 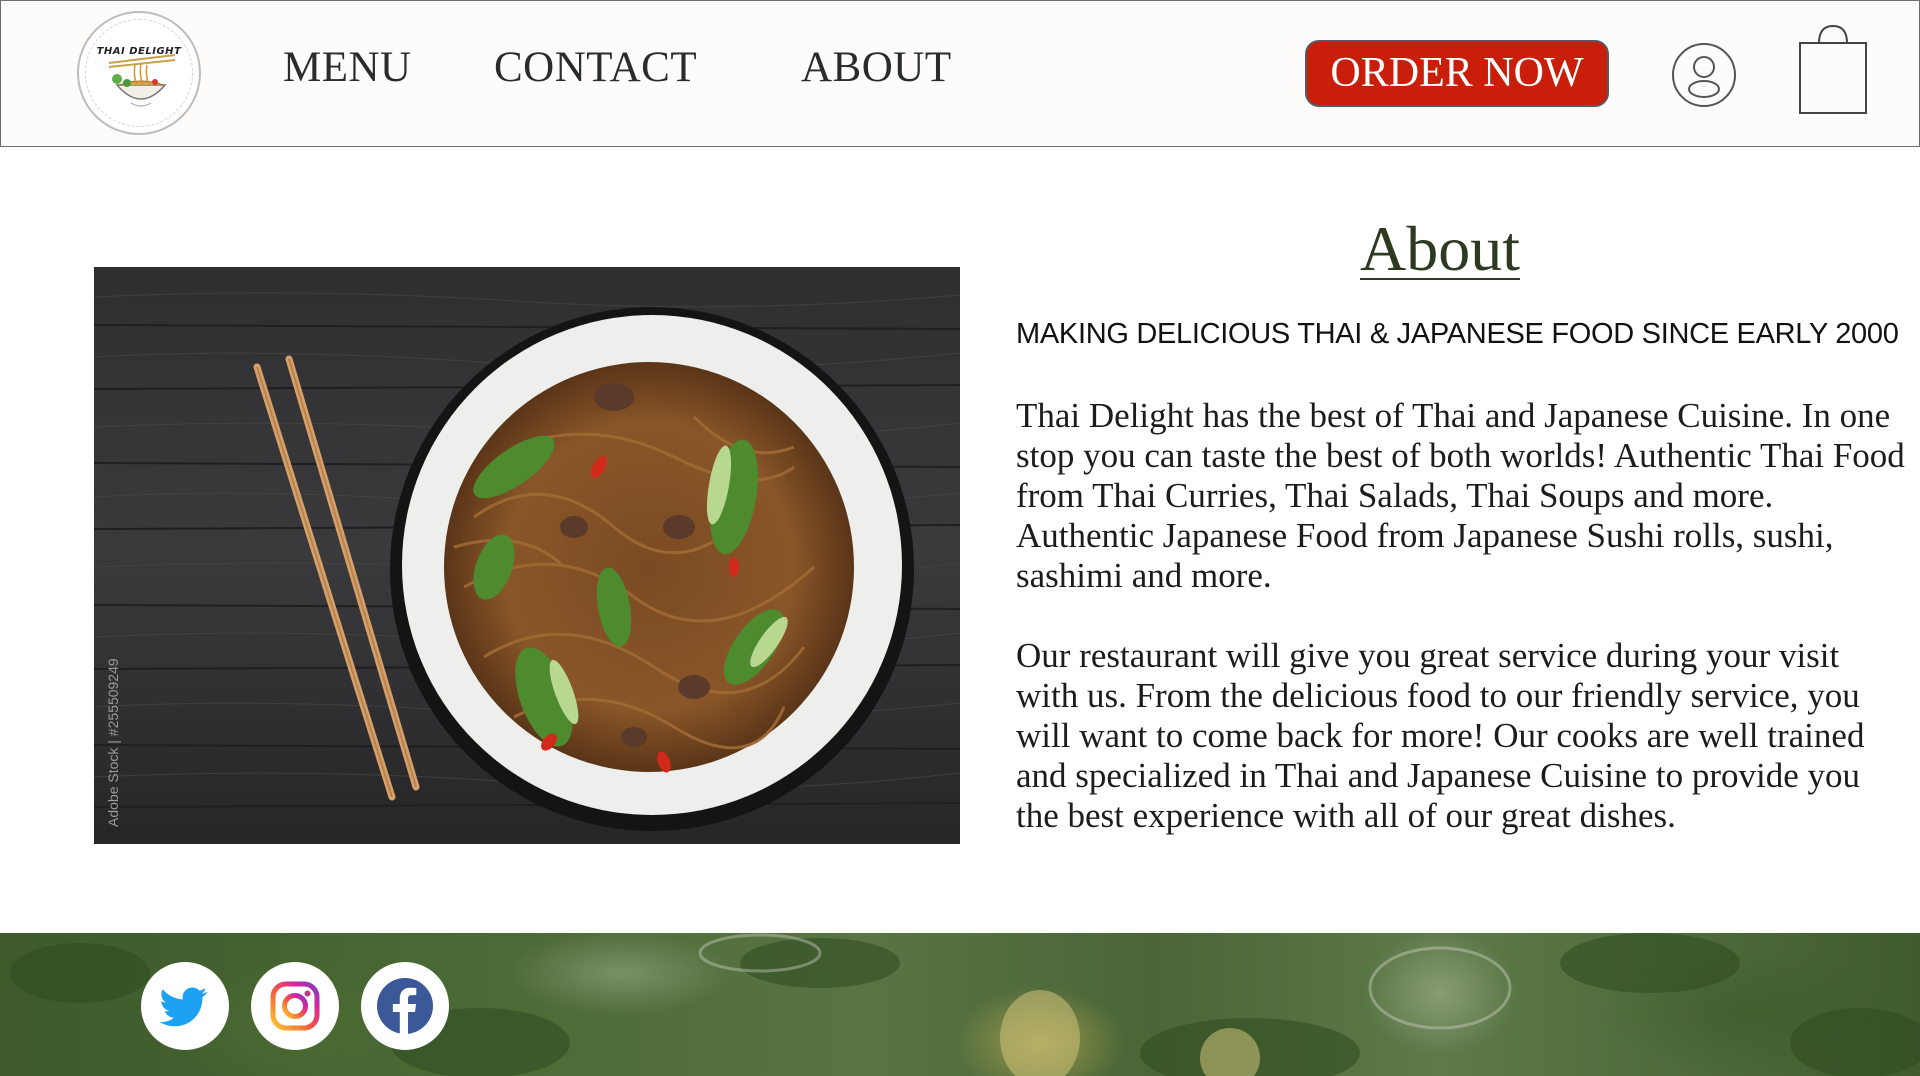 I want to click on facebook-icon, so click(x=405, y=1006).